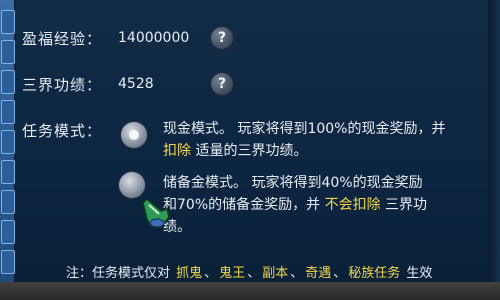 This screenshot has height=300, width=500. What do you see at coordinates (136, 84) in the screenshot?
I see `merit-value: 4528` at bounding box center [136, 84].